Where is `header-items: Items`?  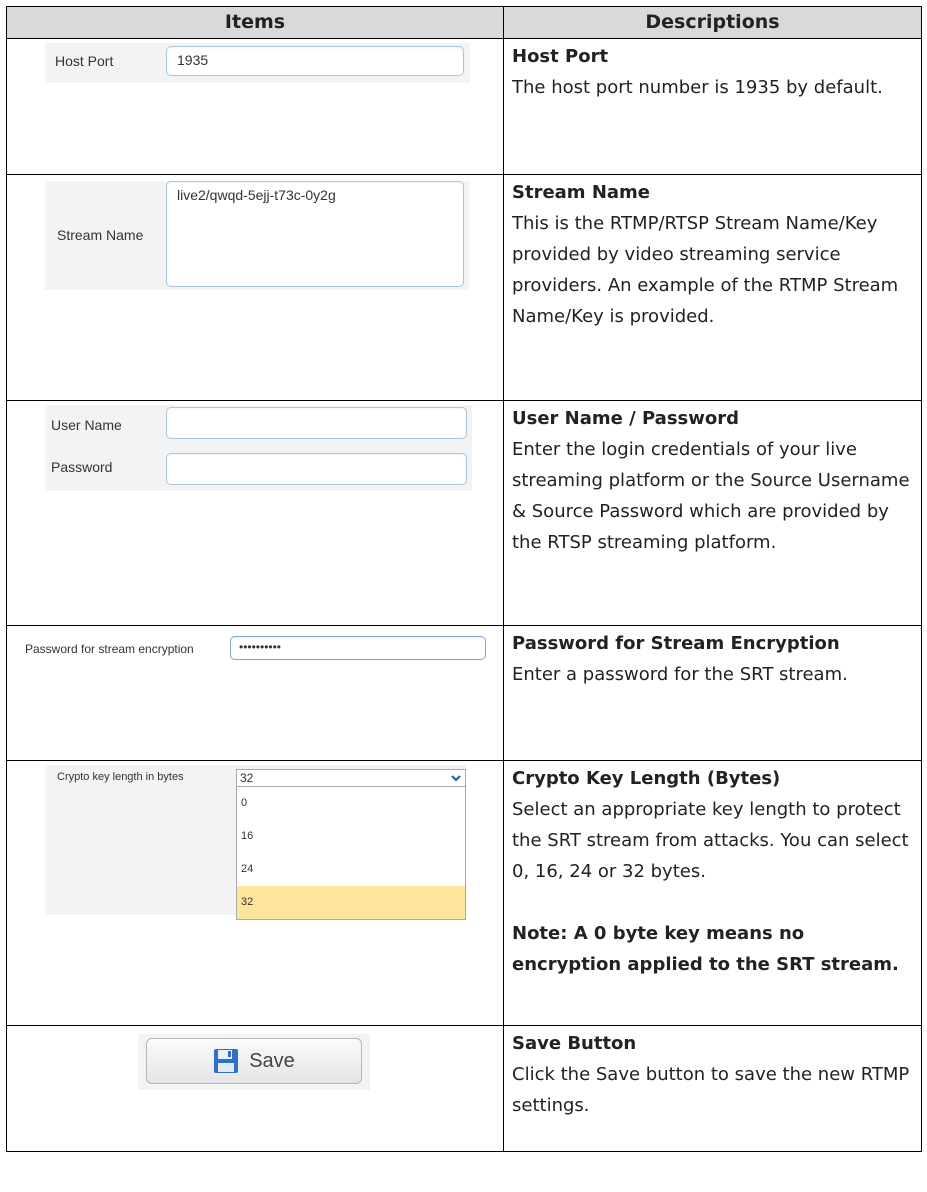
header-items: Items is located at coordinates (255, 22).